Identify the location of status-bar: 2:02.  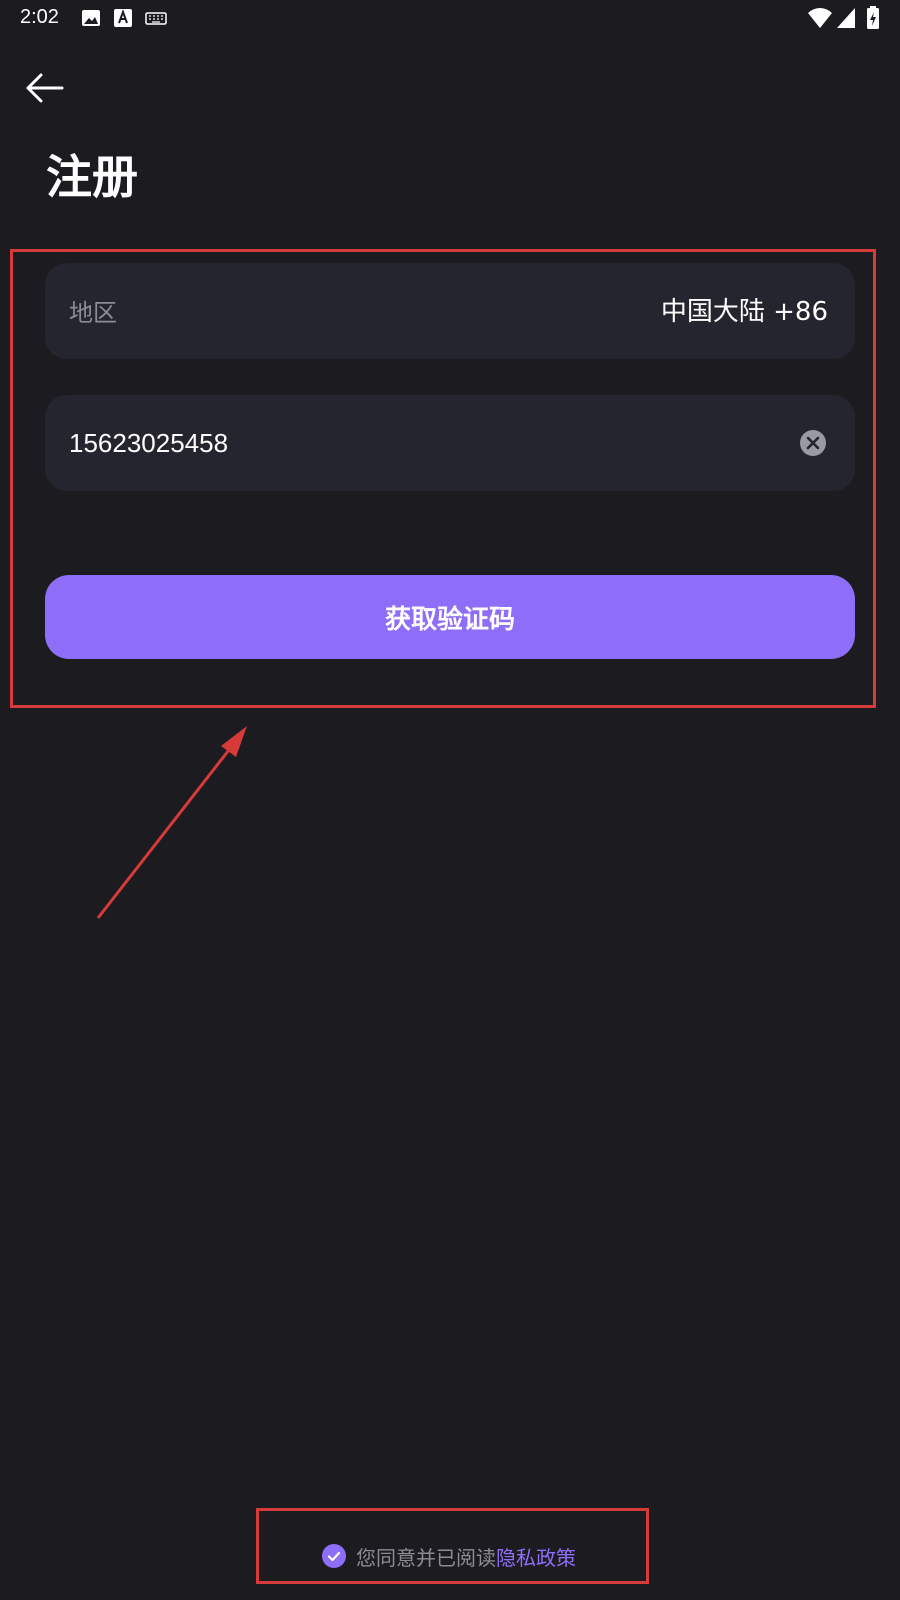
(450, 18).